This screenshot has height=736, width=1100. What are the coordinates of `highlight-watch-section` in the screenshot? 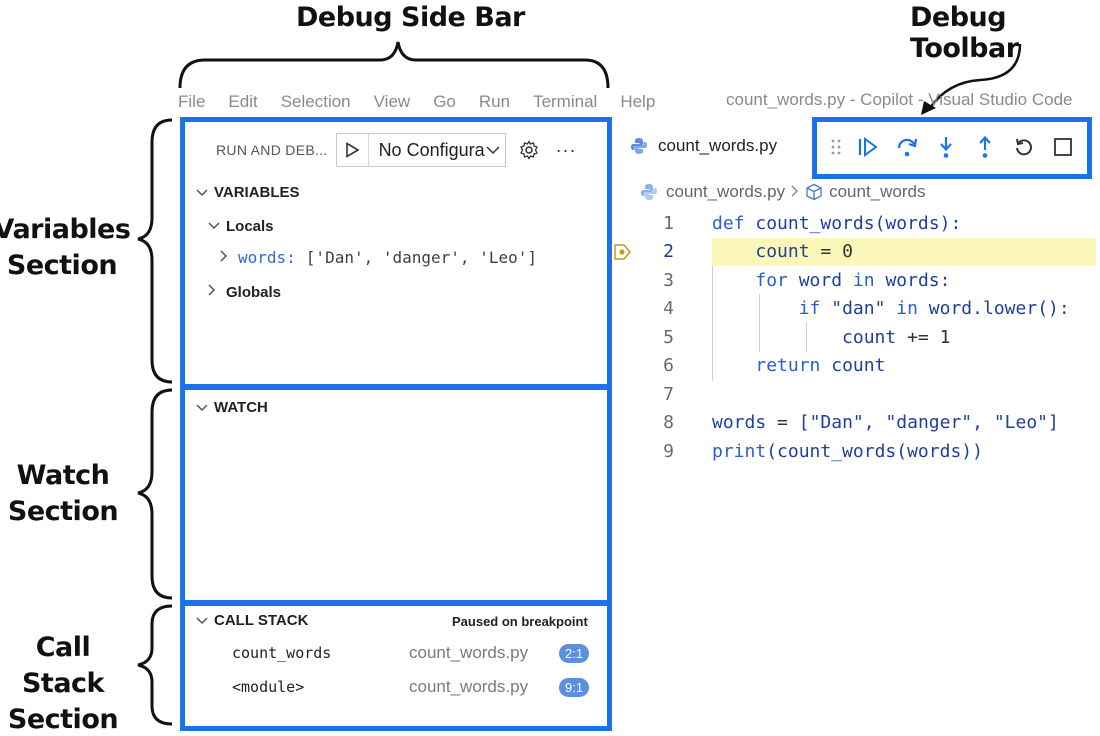 It's located at (396, 495).